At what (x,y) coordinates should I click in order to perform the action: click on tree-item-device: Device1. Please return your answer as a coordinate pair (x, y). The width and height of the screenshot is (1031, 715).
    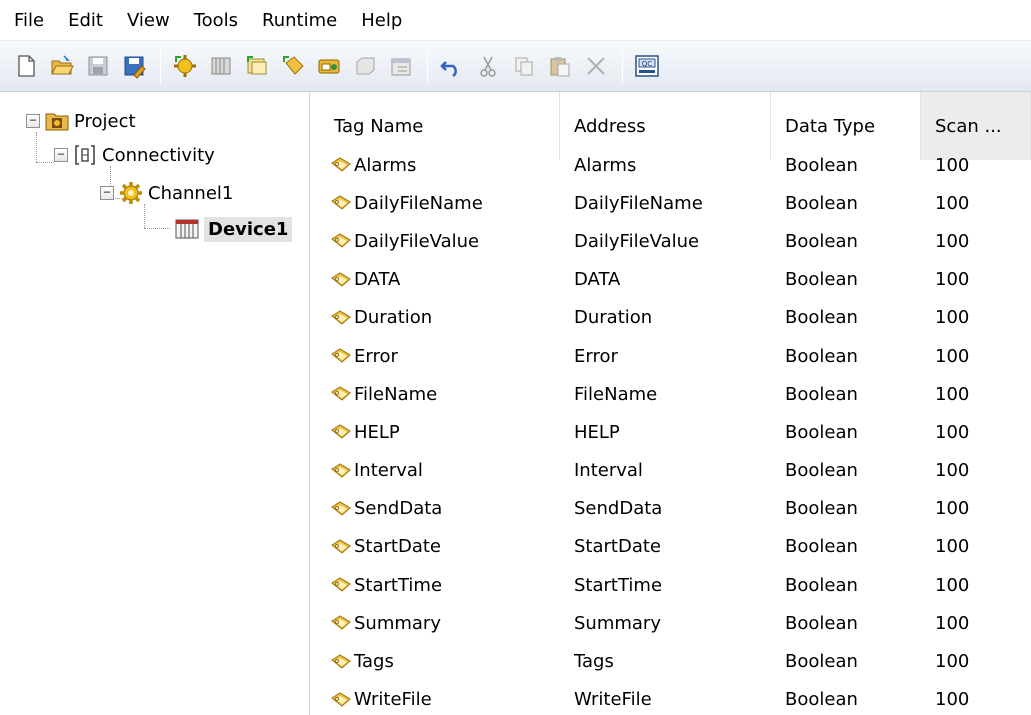
    Looking at the image, I should click on (231, 229).